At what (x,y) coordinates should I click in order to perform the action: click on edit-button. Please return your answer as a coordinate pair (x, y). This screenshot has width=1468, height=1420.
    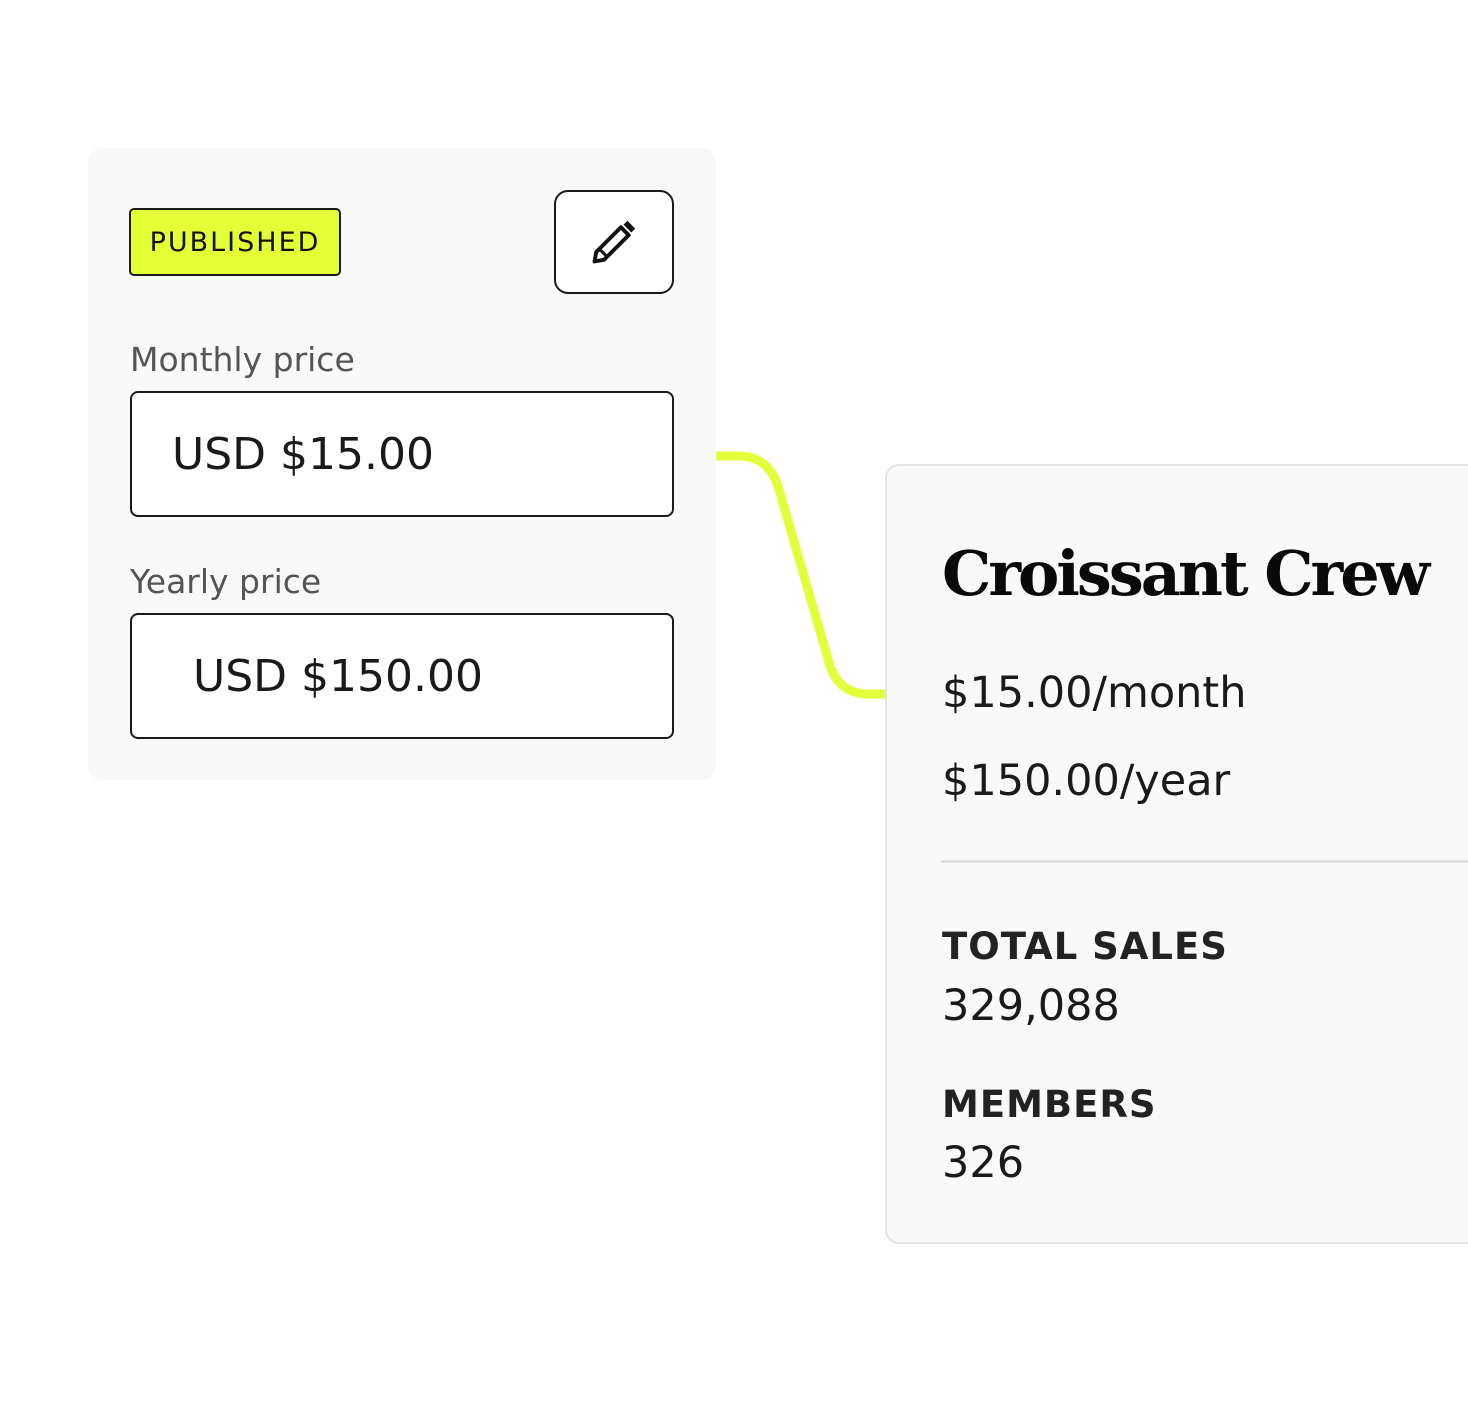
    Looking at the image, I should click on (614, 242).